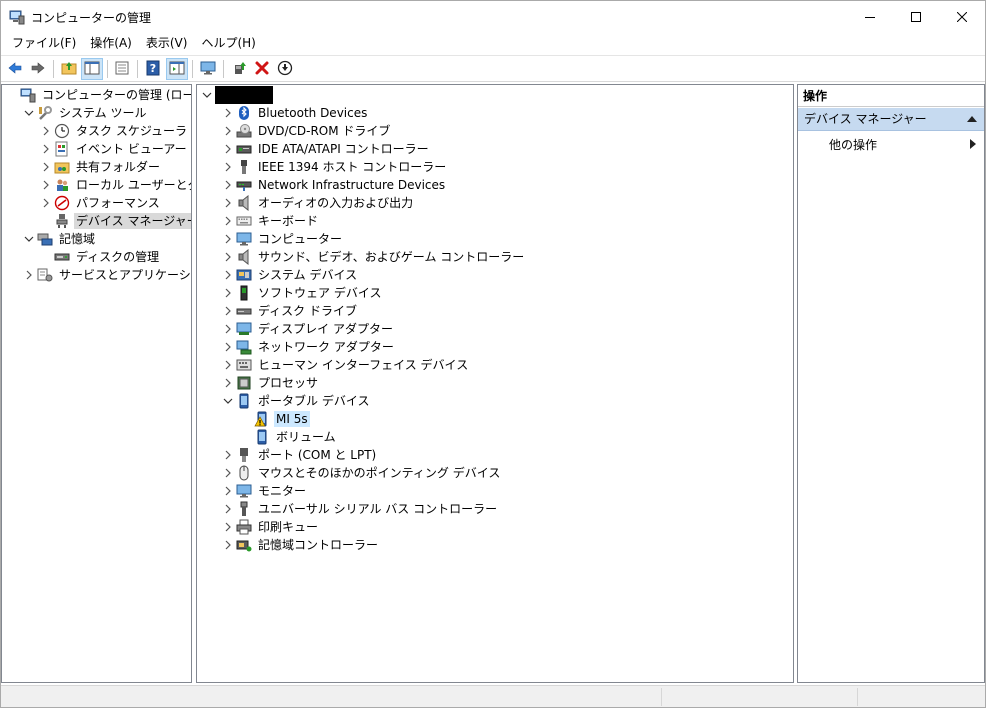 The image size is (986, 708). I want to click on printer-icon, so click(244, 527).